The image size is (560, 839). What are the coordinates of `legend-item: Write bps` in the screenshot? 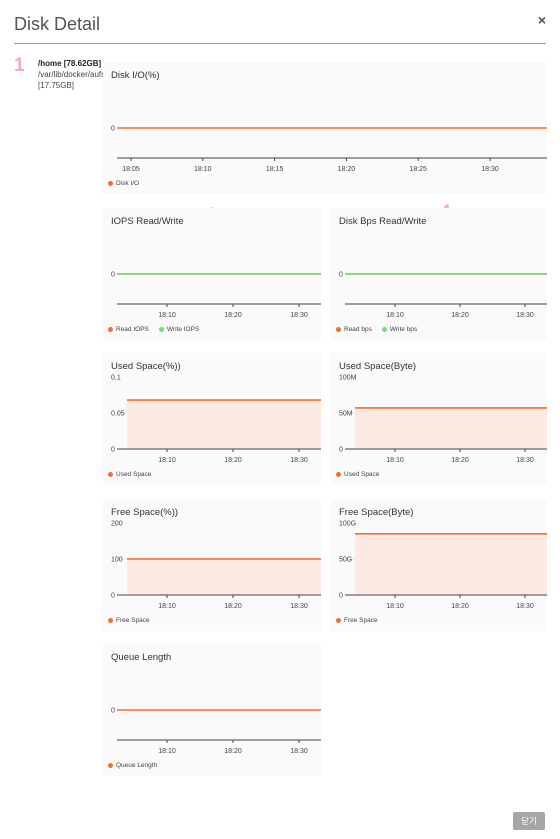 It's located at (399, 329).